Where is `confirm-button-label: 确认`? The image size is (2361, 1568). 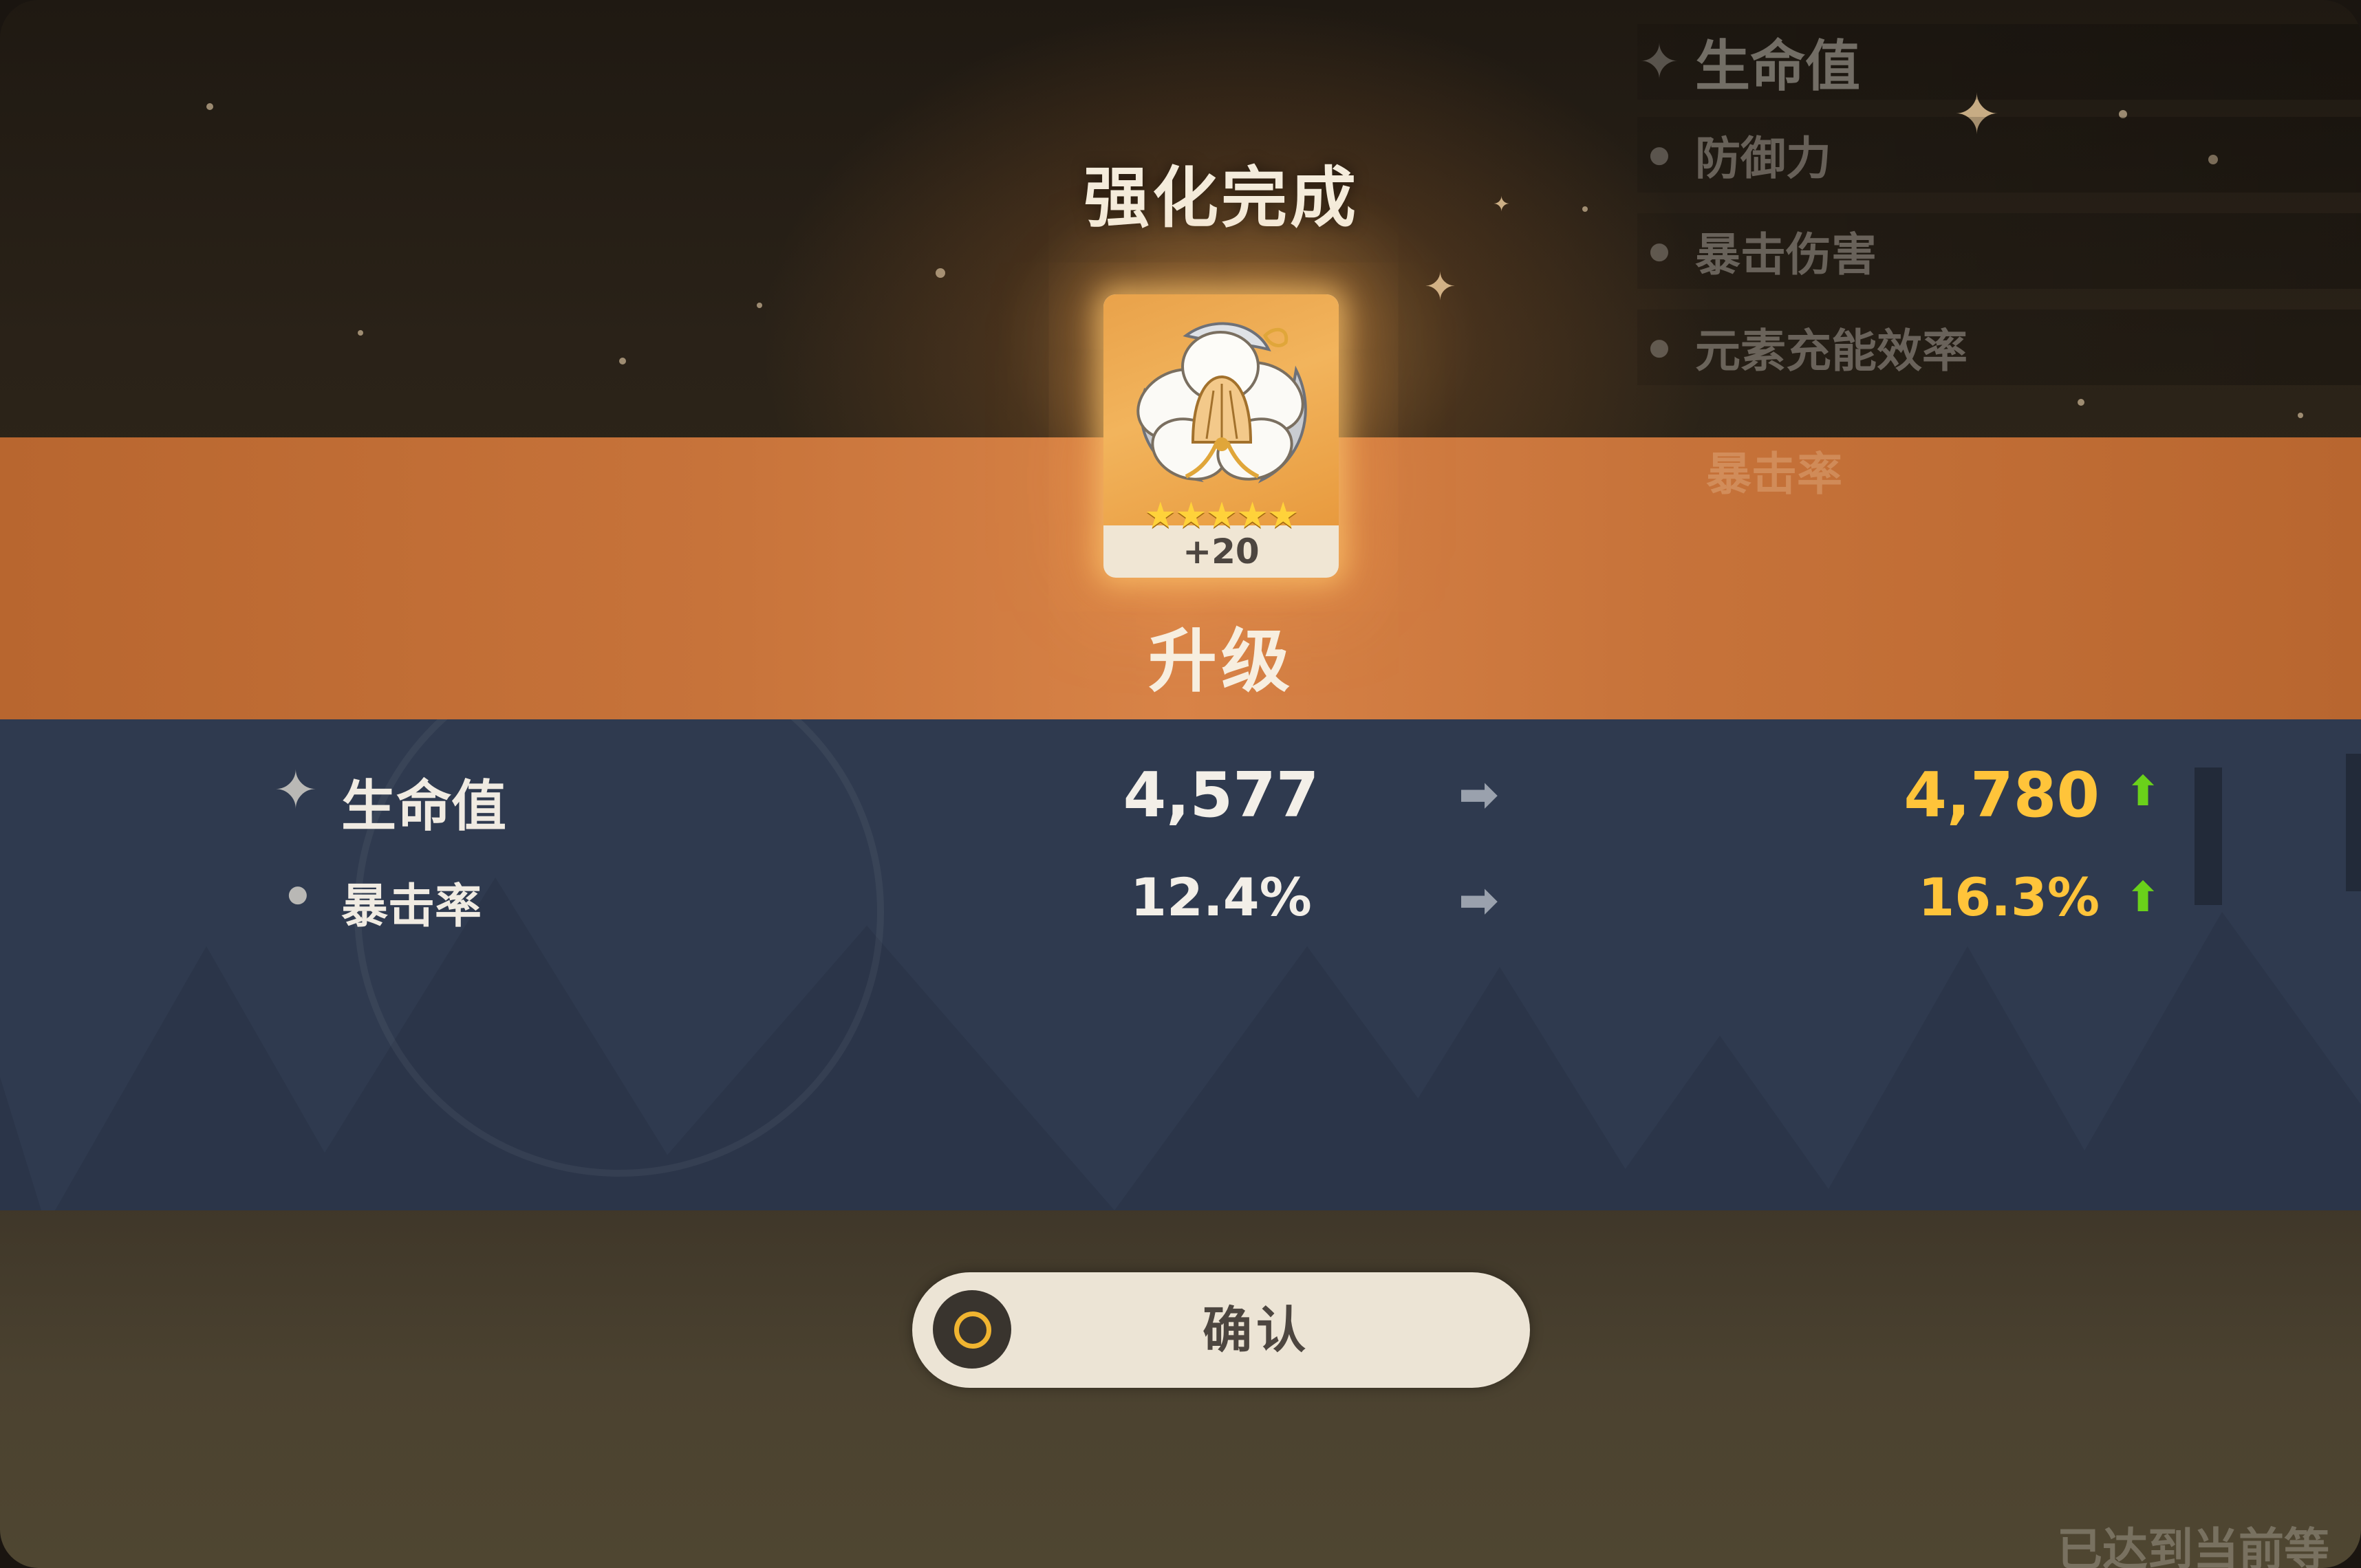
confirm-button-label: 确认 is located at coordinates (1256, 1330).